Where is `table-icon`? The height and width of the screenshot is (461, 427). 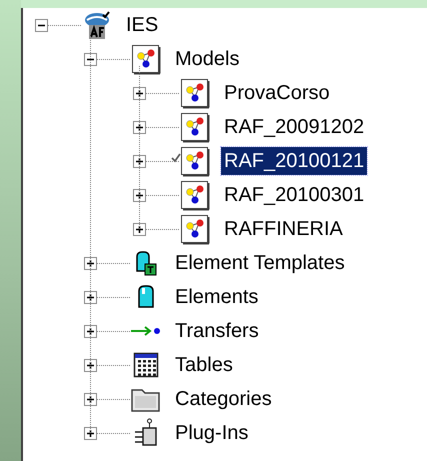
table-icon is located at coordinates (146, 365).